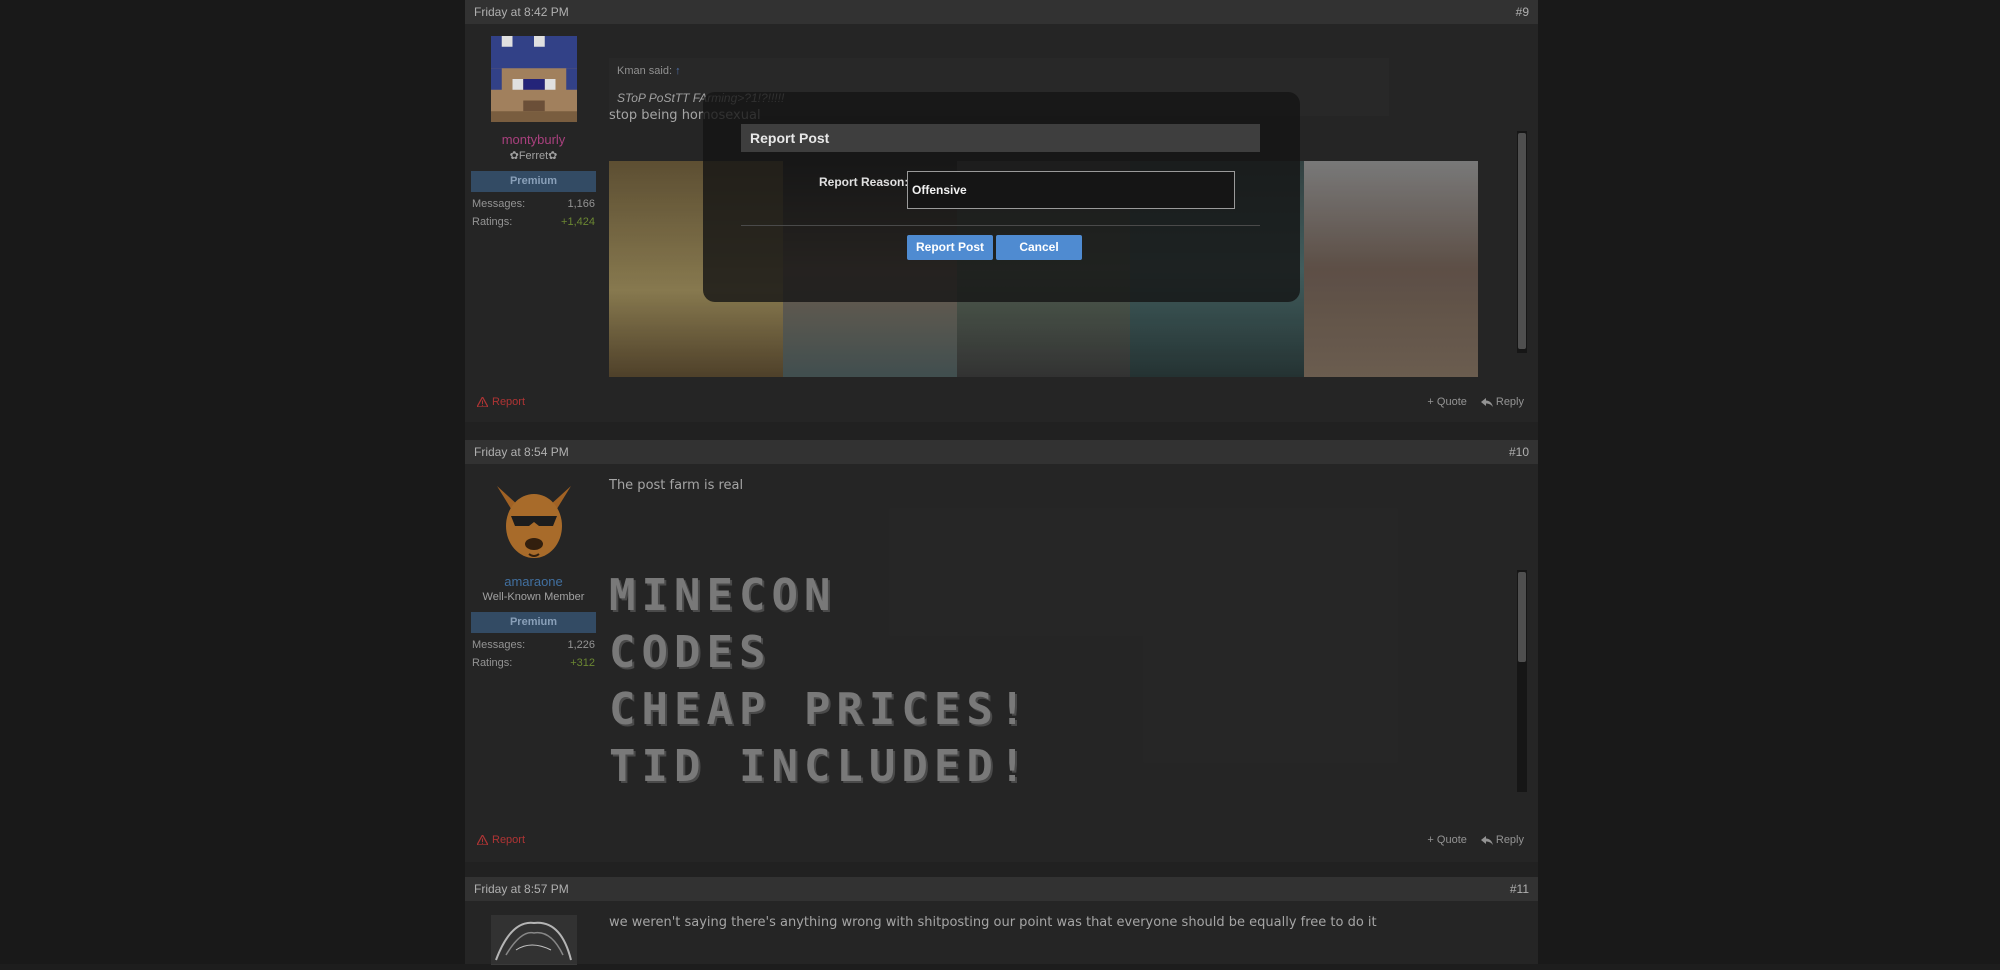  I want to click on report-reason-input, so click(1071, 190).